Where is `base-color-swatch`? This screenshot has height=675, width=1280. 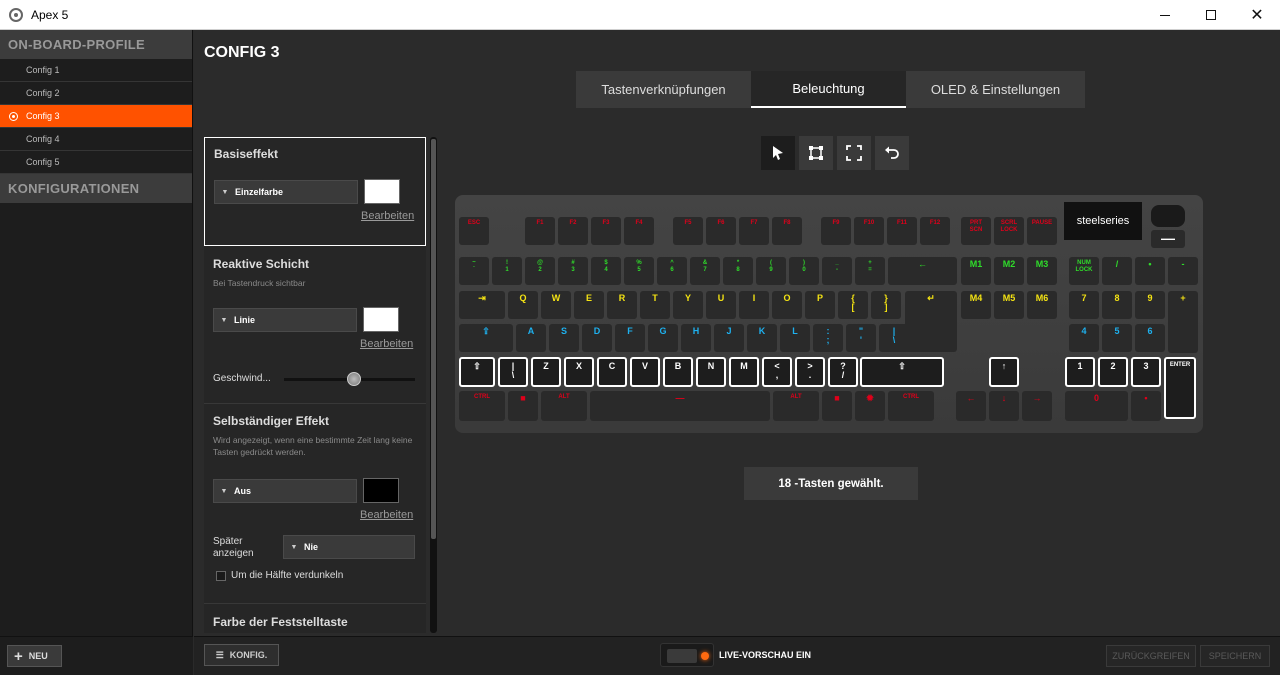
base-color-swatch is located at coordinates (382, 191).